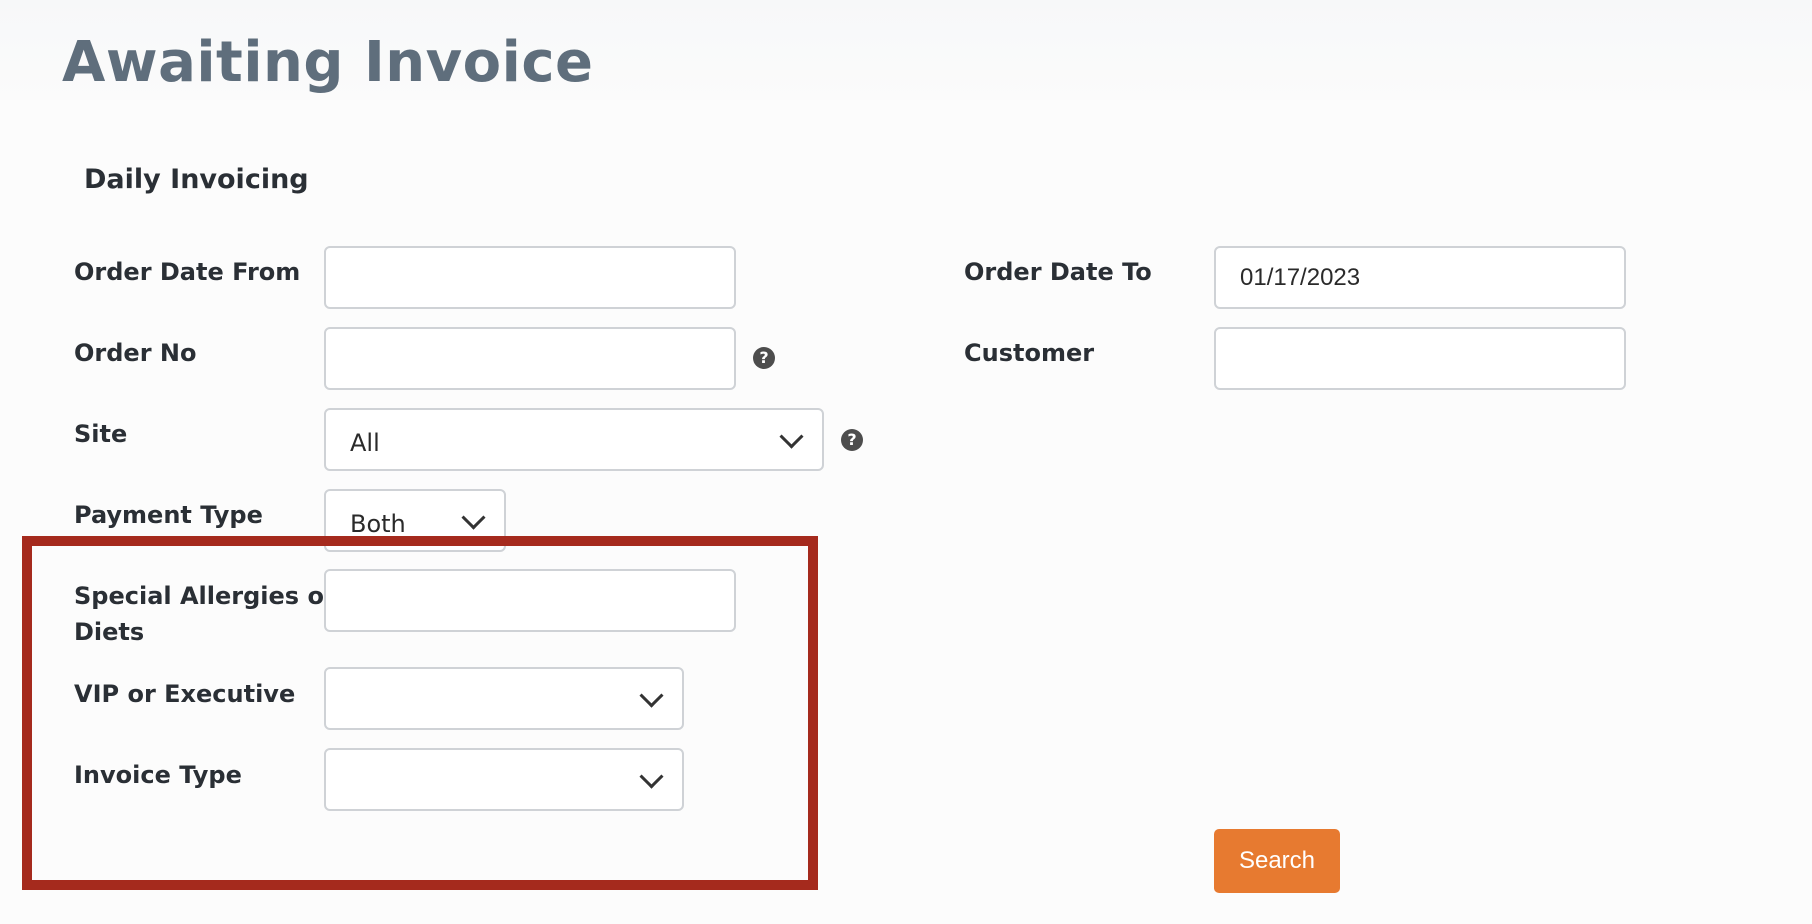  Describe the element at coordinates (101, 434) in the screenshot. I see `site-label: Site` at that location.